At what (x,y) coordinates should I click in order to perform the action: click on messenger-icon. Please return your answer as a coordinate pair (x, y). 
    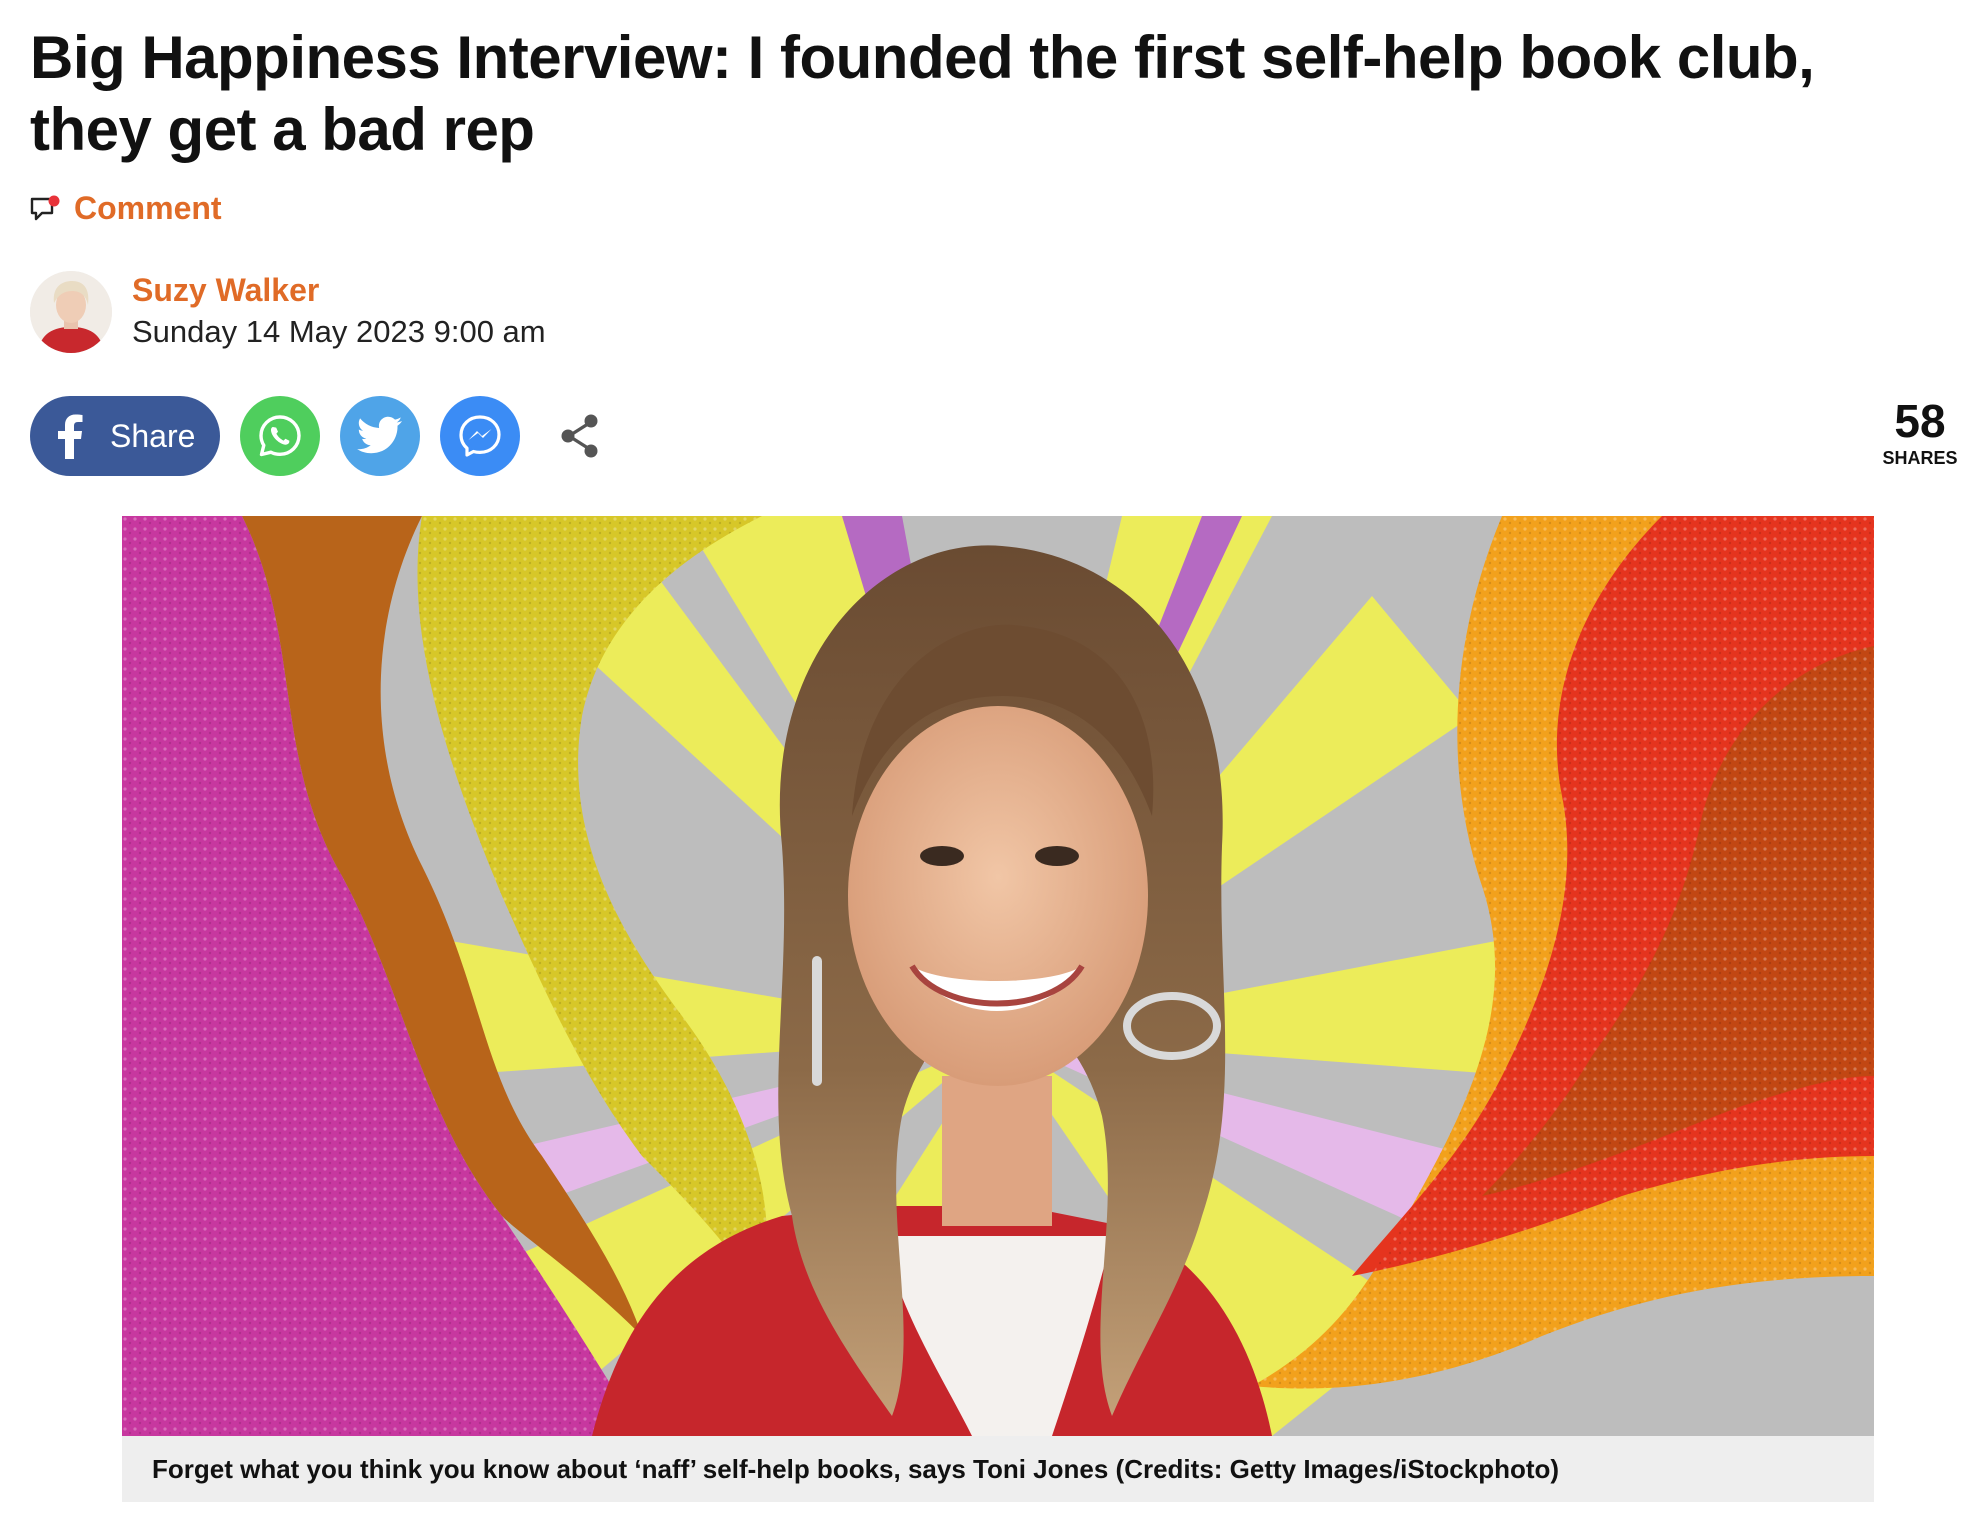
    Looking at the image, I should click on (480, 436).